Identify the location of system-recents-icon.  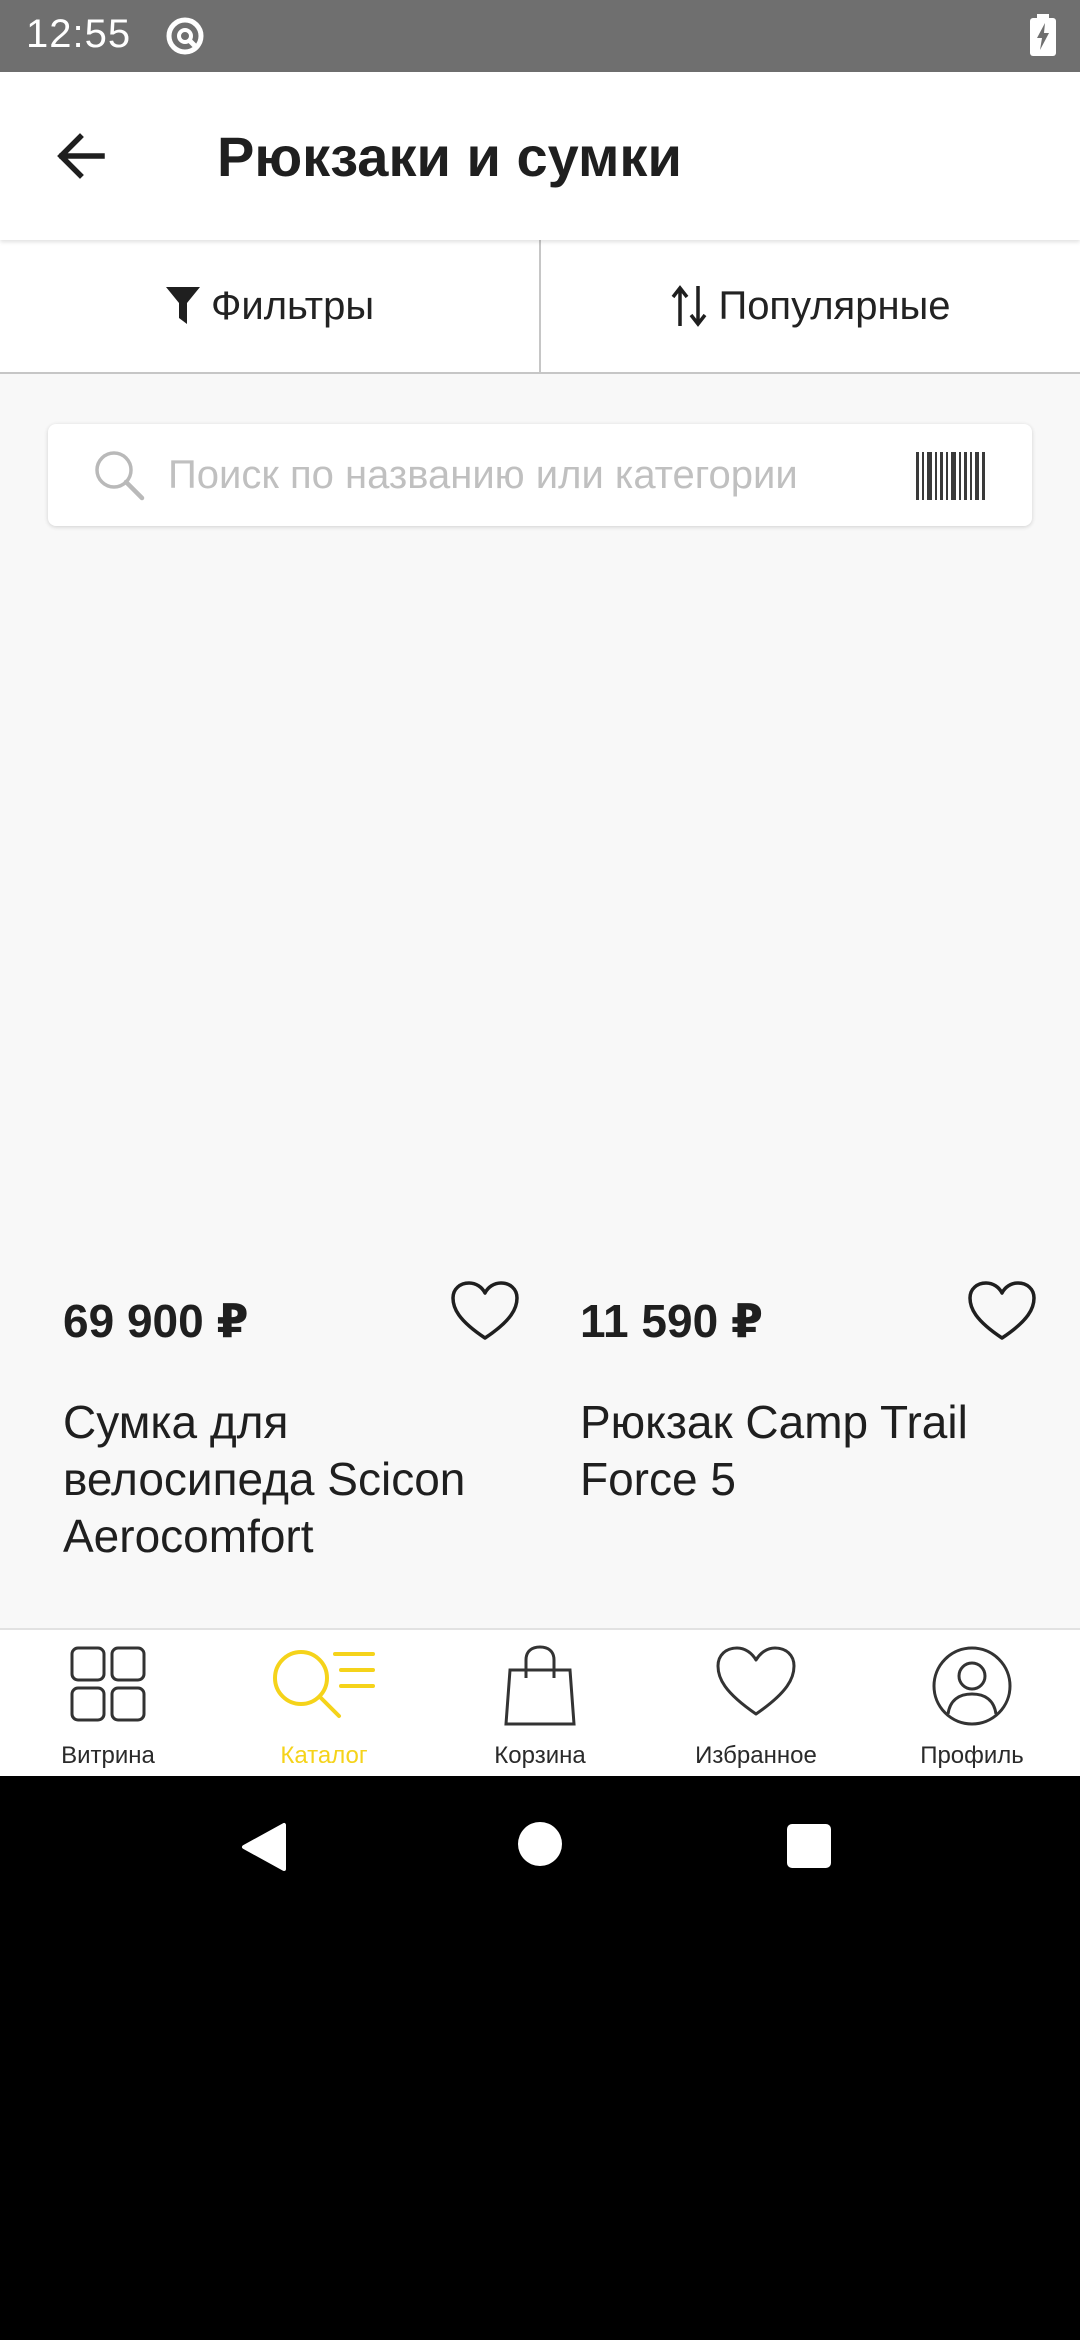
(809, 1846).